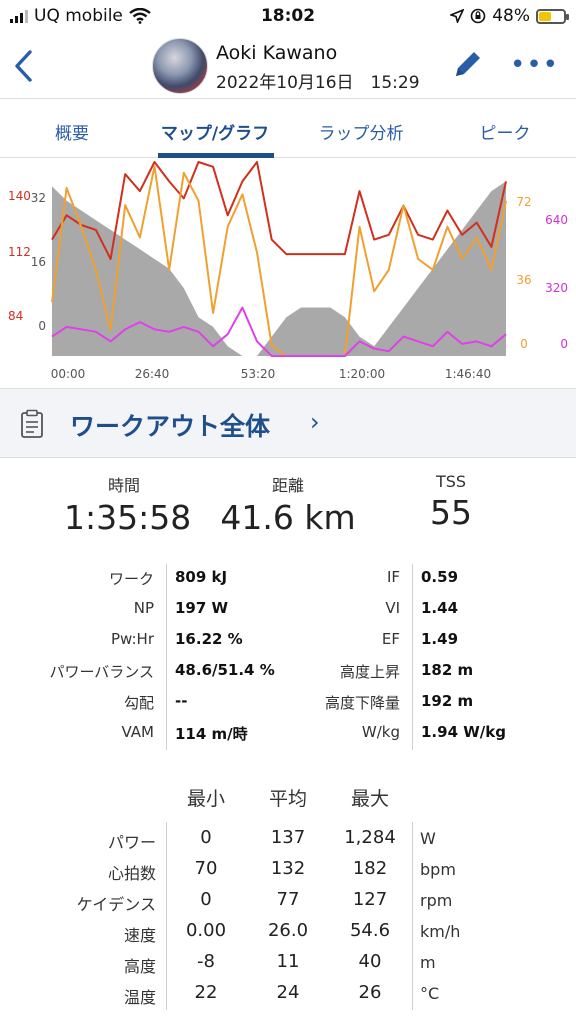  What do you see at coordinates (139, 935) in the screenshot?
I see `stats-label: 速度` at bounding box center [139, 935].